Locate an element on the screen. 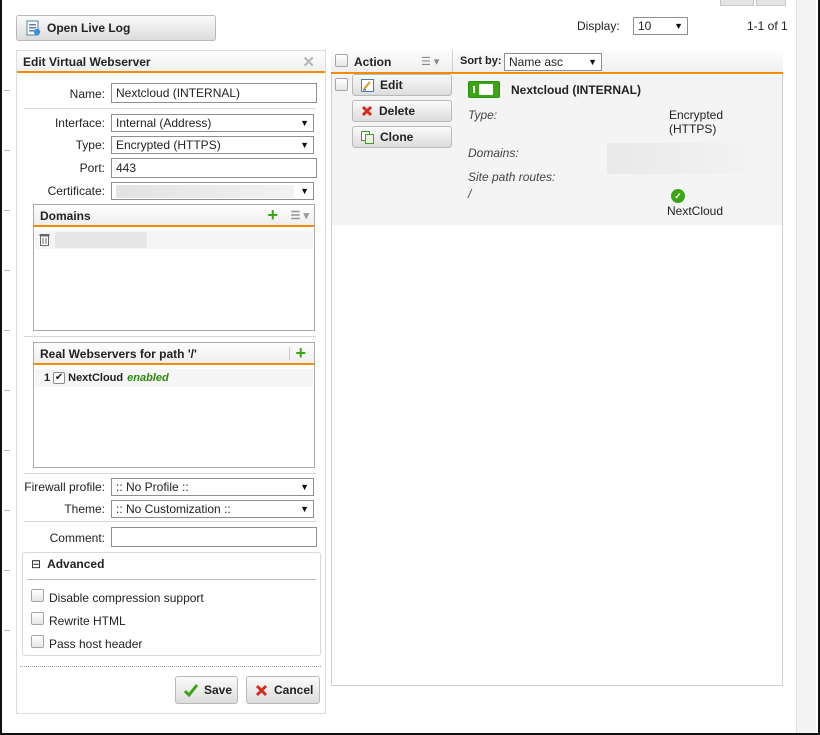 This screenshot has height=735, width=820. divider-bar is located at coordinates (289, 353).